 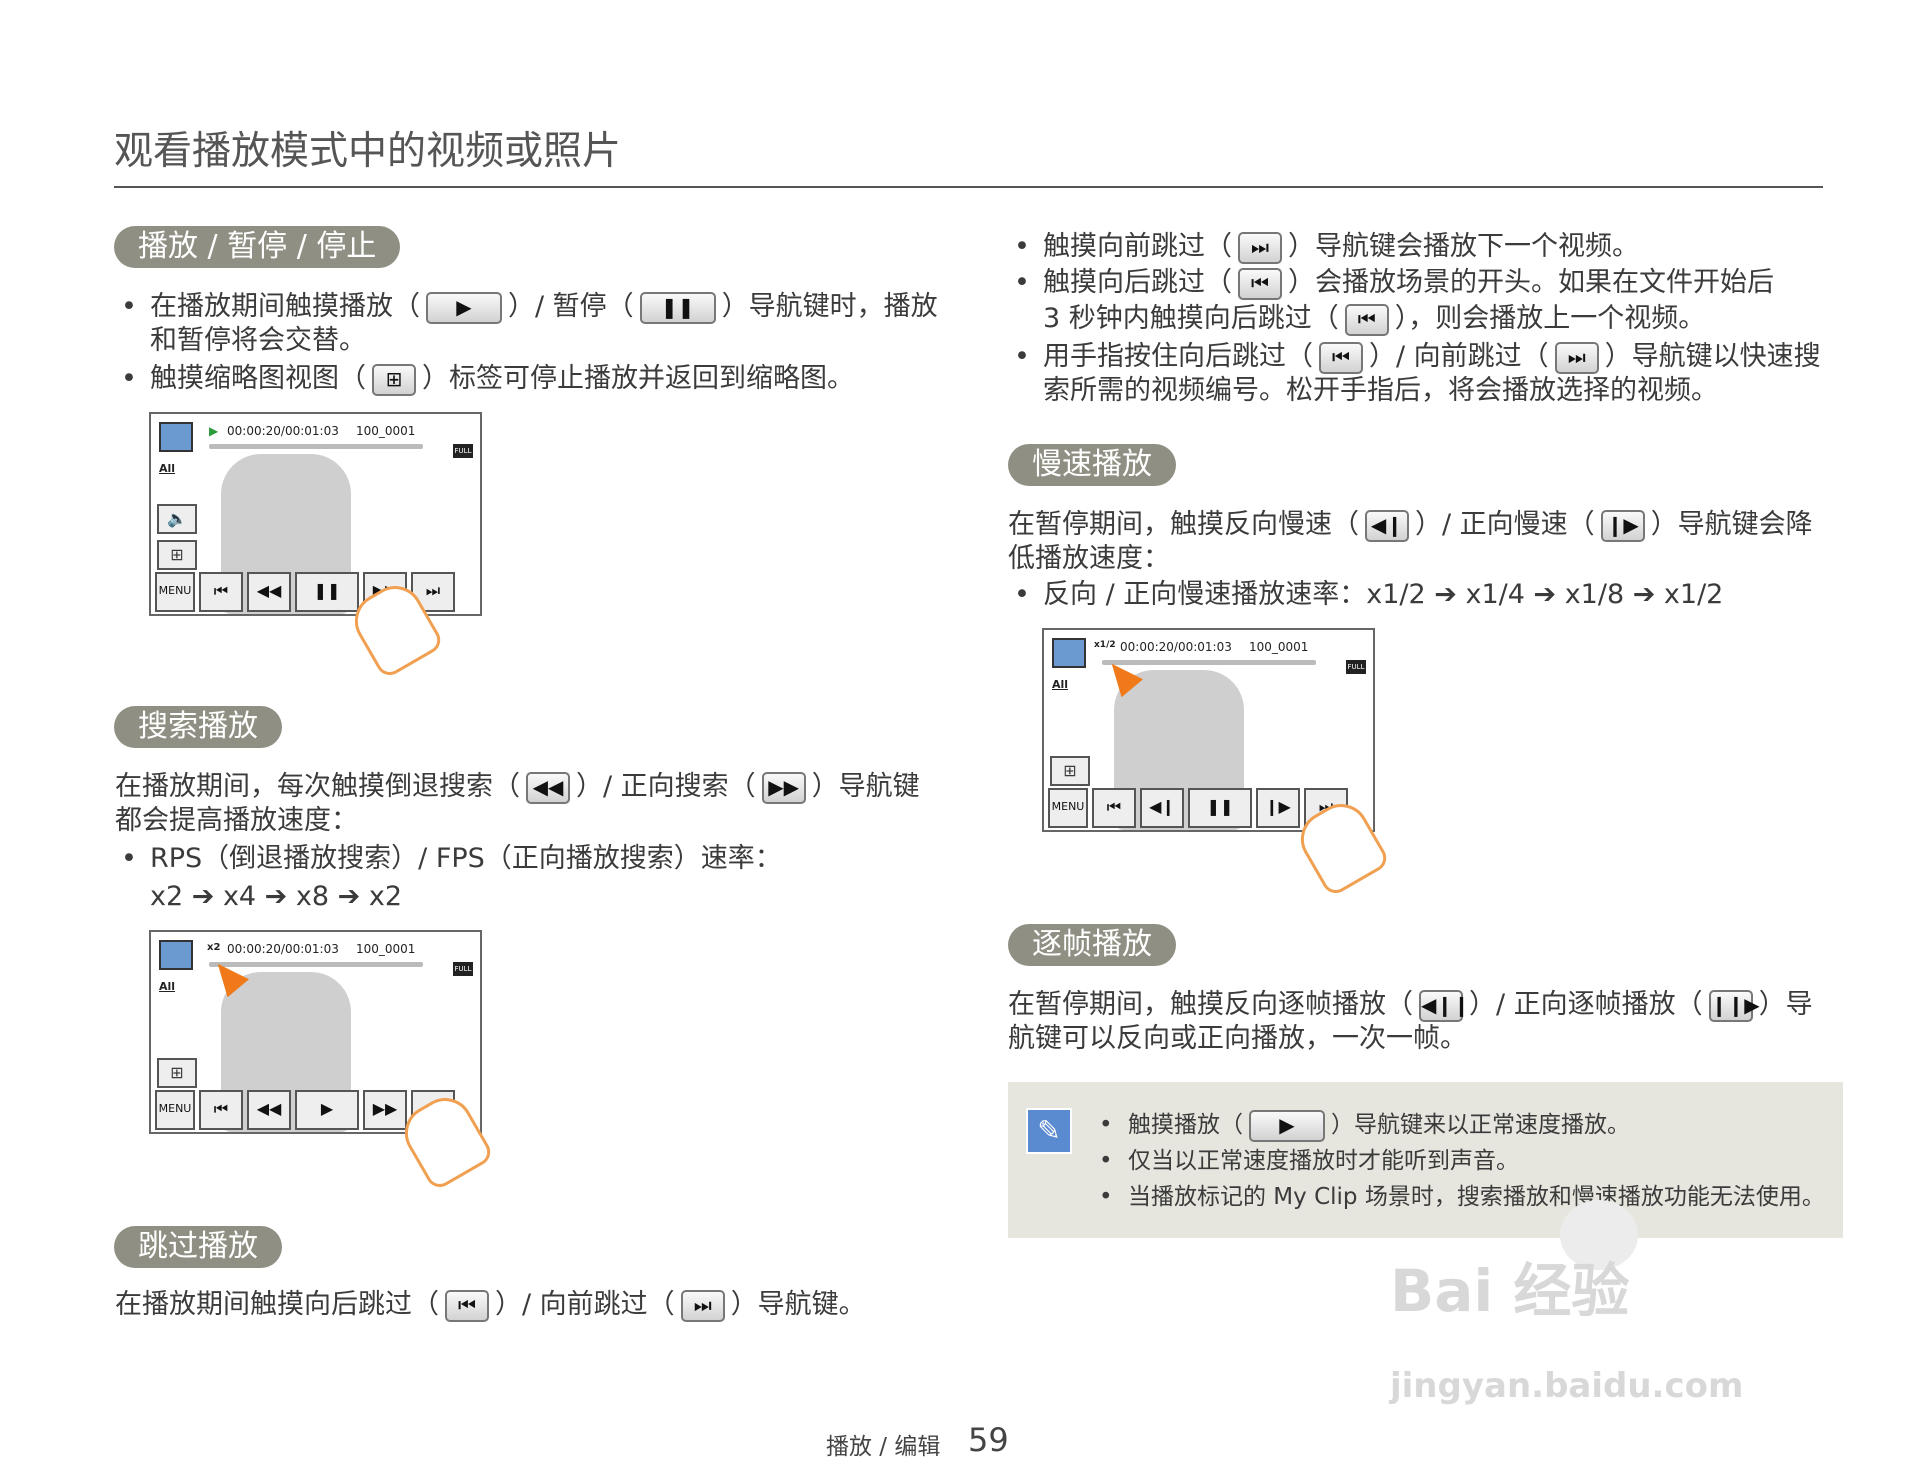 I want to click on pause-key-icon: ❚❚, so click(x=677, y=307).